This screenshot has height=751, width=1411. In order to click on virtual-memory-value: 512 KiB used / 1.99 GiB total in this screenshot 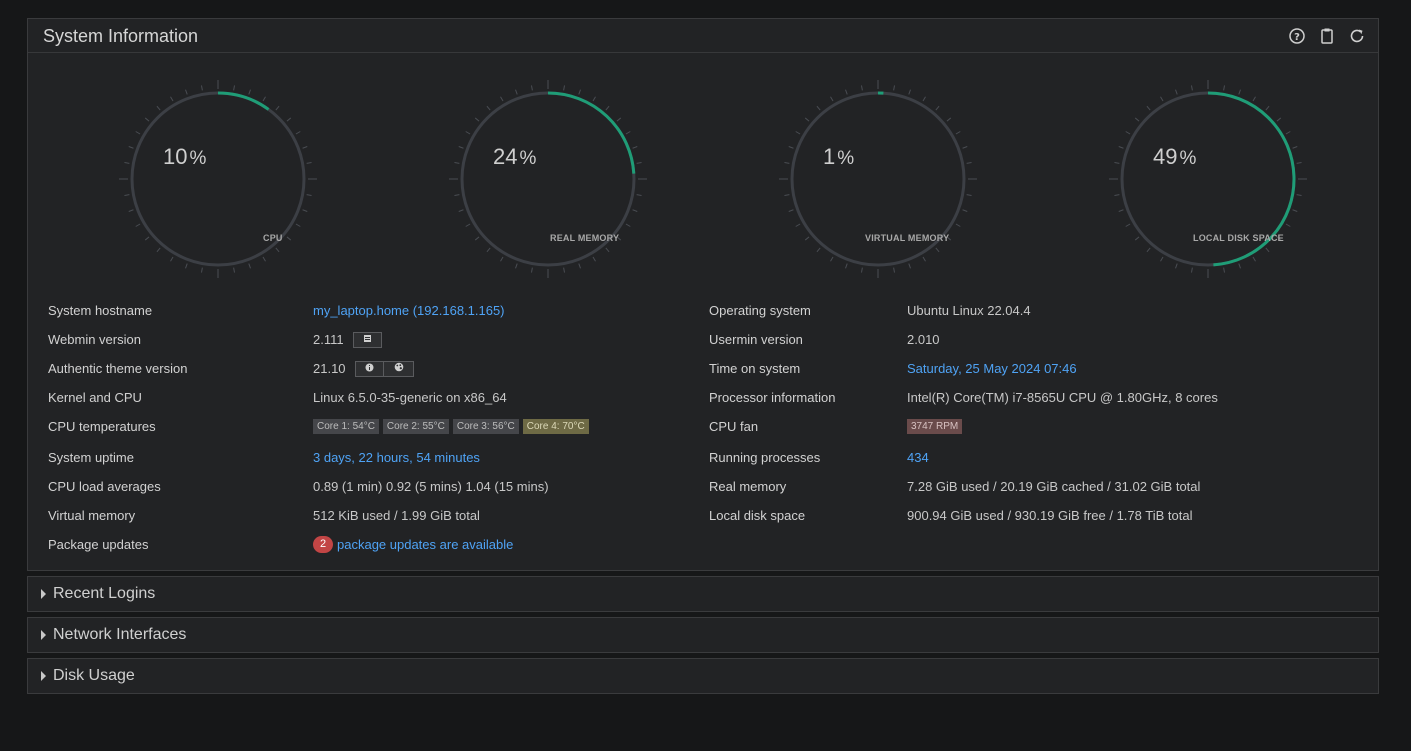, I will do `click(396, 515)`.